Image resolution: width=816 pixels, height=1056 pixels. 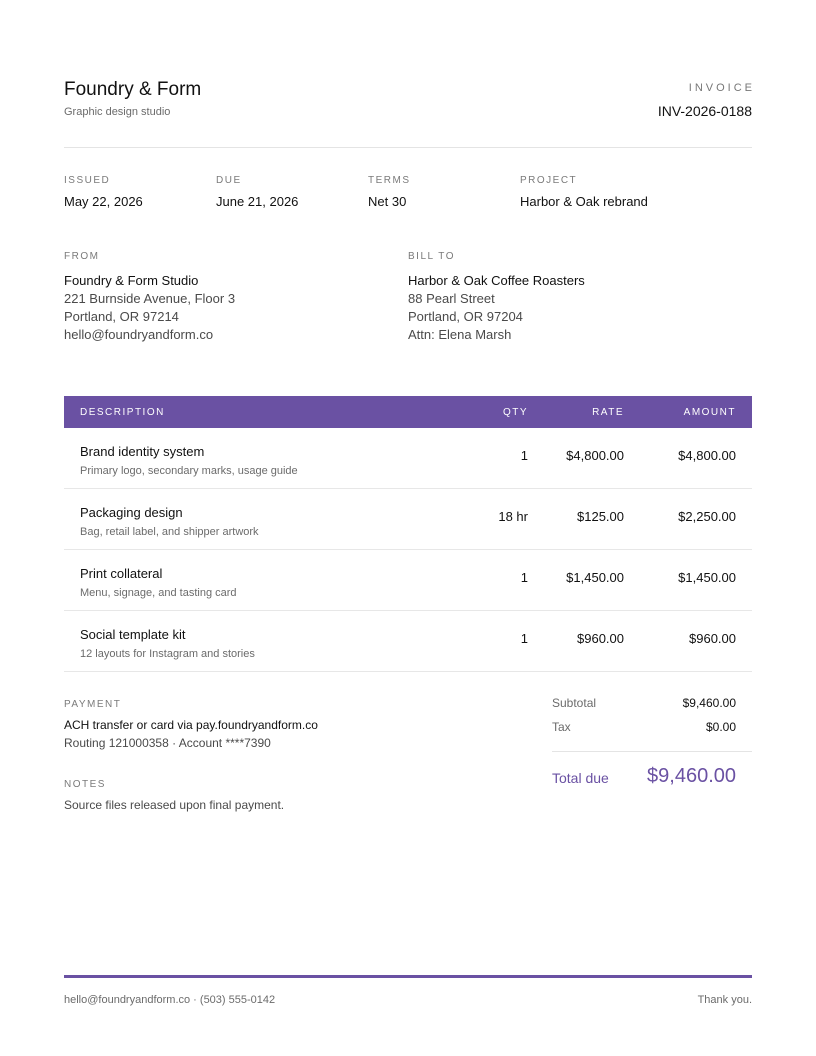 What do you see at coordinates (387, 201) in the screenshot?
I see `meta-value: Net 30` at bounding box center [387, 201].